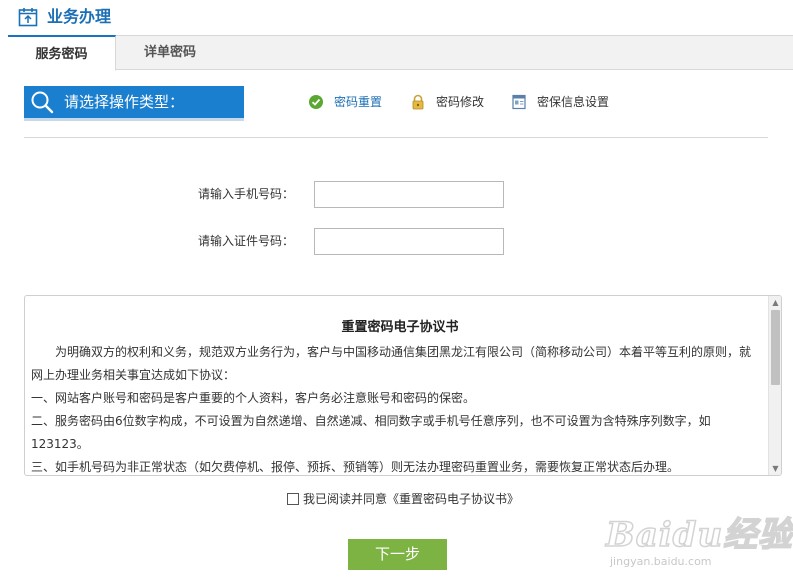 The height and width of the screenshot is (581, 793). Describe the element at coordinates (460, 102) in the screenshot. I see `option-label: 密码修改` at that location.